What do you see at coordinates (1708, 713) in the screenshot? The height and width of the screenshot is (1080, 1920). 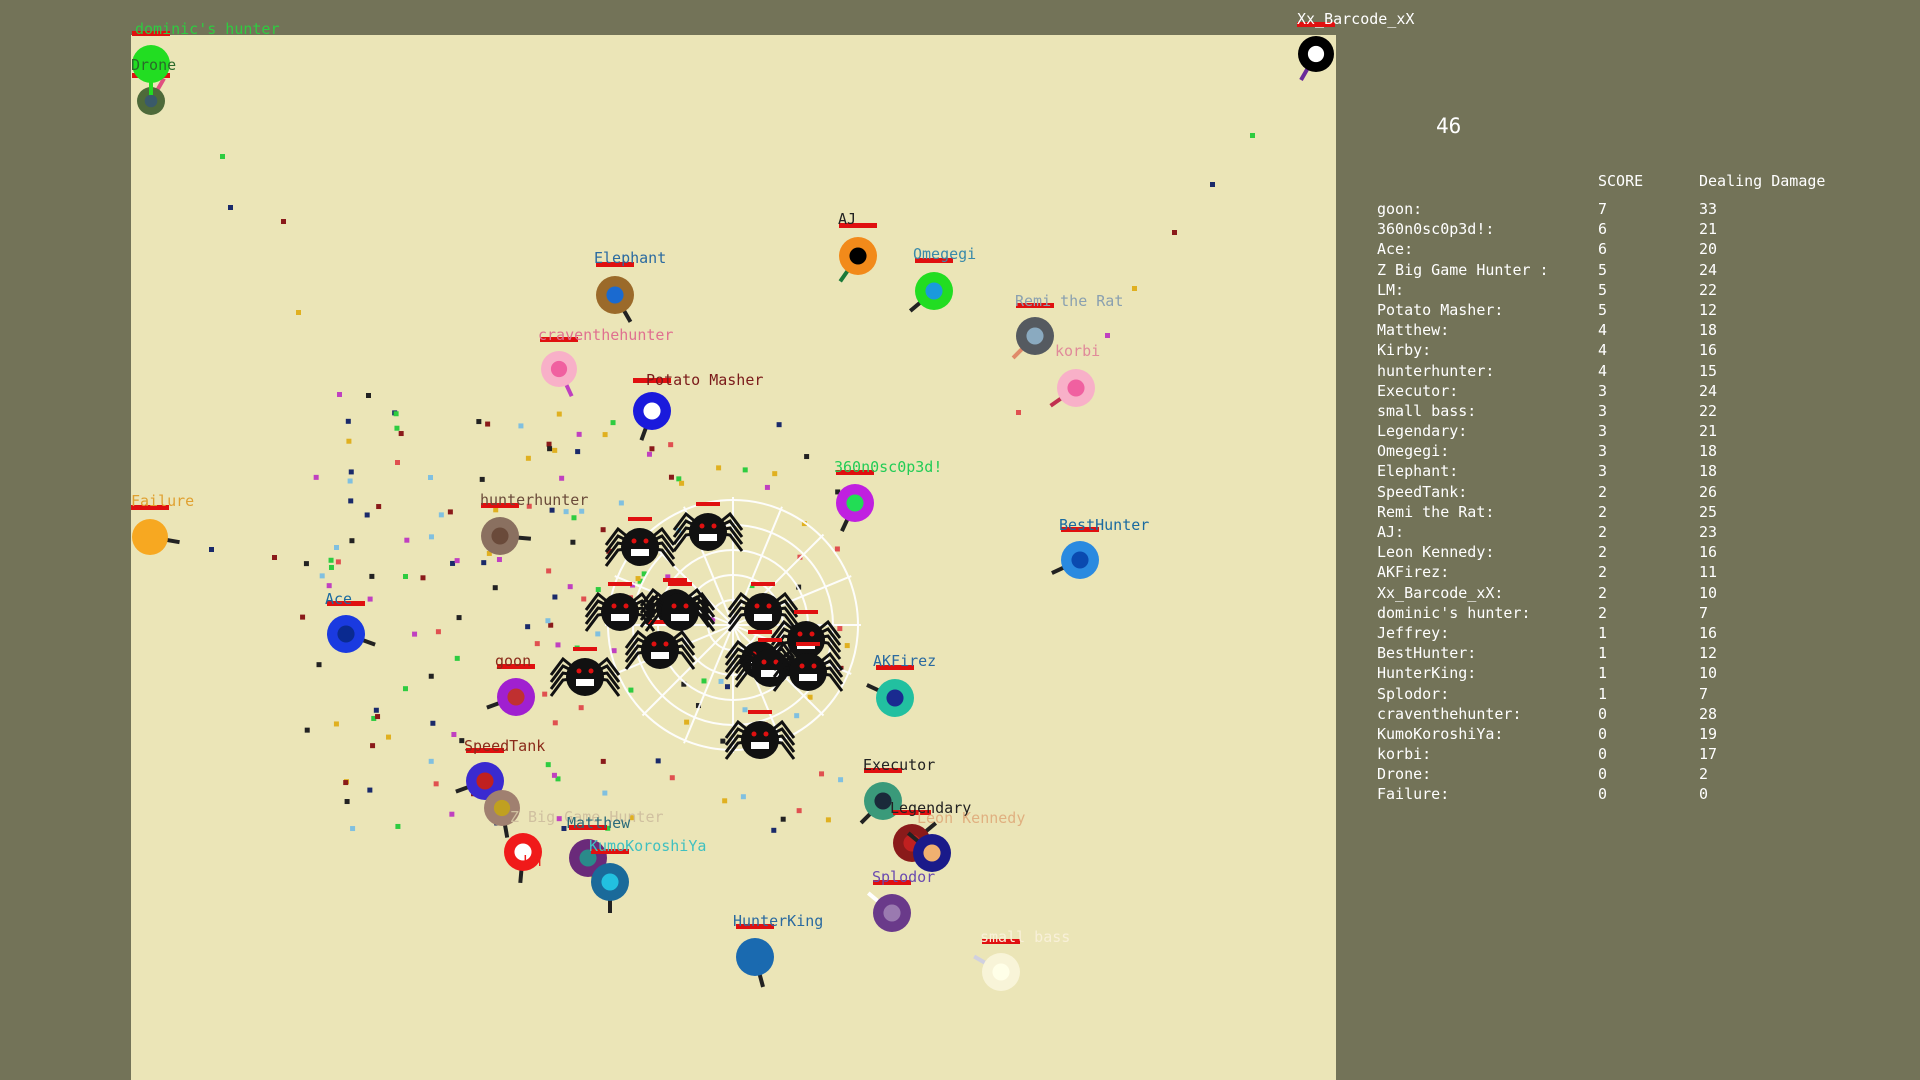 I see `player-damage: 28` at bounding box center [1708, 713].